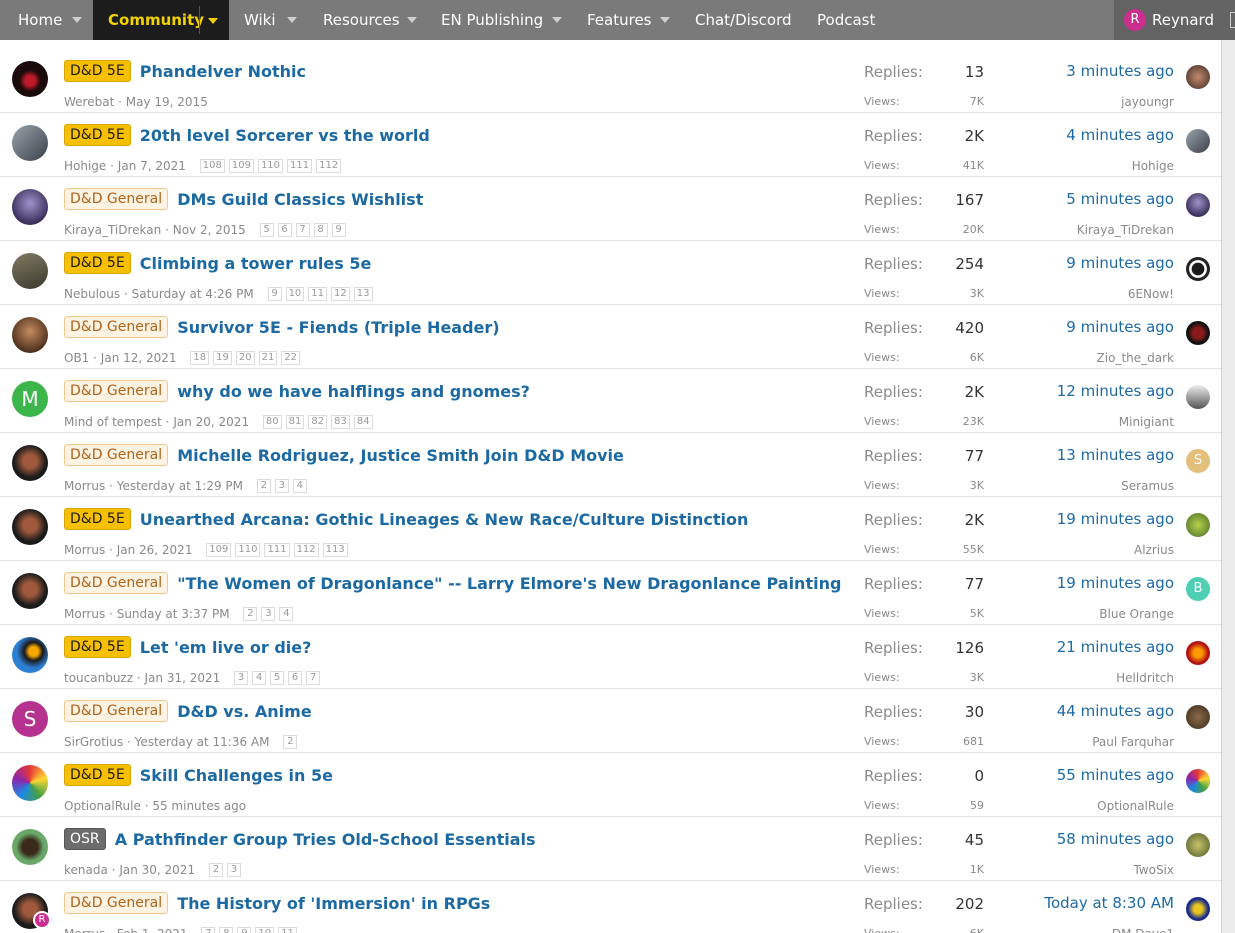  I want to click on last-post-time-link: 12 minutes ago, so click(1074, 391).